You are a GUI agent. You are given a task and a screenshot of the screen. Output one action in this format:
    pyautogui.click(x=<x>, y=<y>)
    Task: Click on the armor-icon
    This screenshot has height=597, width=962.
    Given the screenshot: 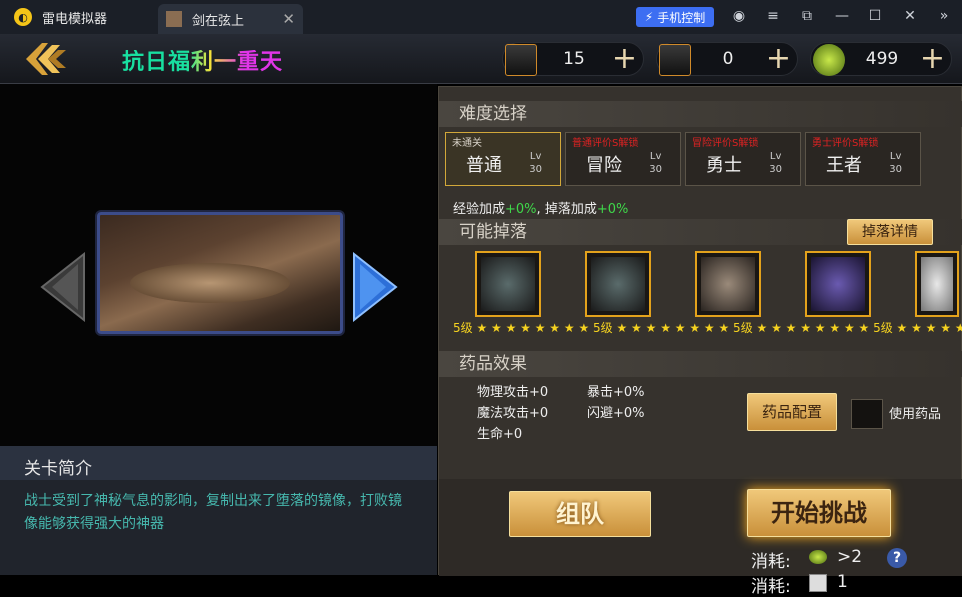 What is the action you would take?
    pyautogui.click(x=937, y=284)
    